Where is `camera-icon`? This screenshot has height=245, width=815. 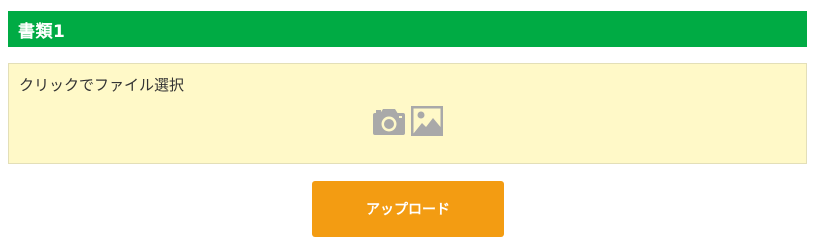
camera-icon is located at coordinates (389, 123).